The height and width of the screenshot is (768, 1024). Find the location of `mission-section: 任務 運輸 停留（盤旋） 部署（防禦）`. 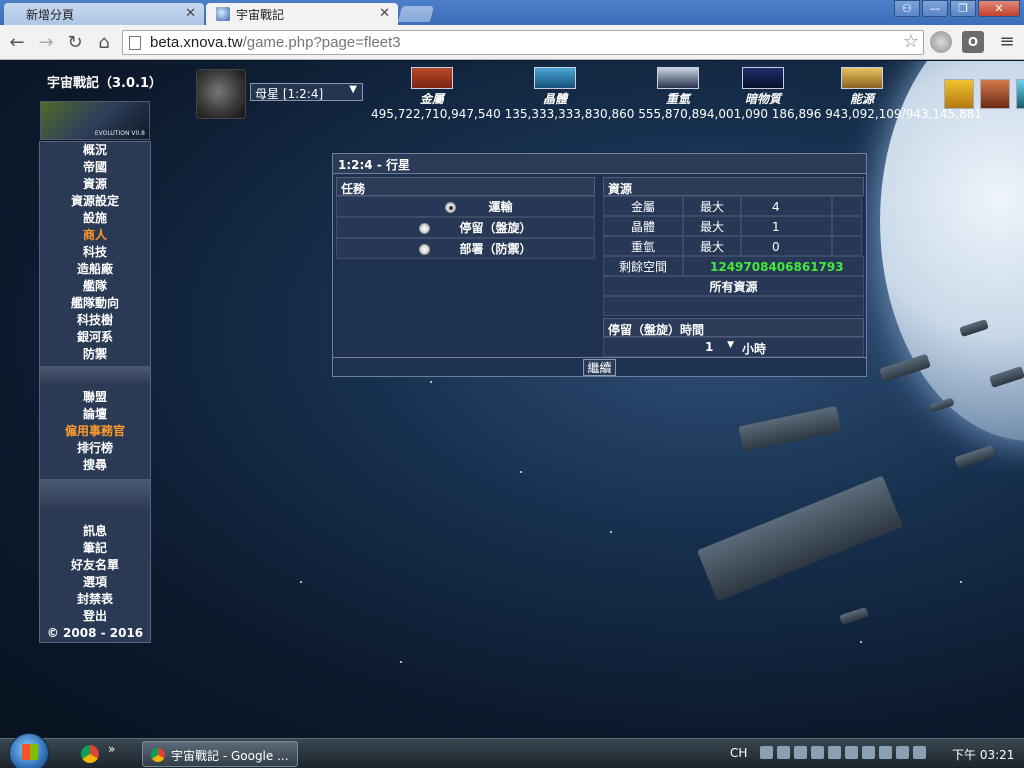

mission-section: 任務 運輸 停留（盤旋） 部署（防禦） is located at coordinates (465, 218).